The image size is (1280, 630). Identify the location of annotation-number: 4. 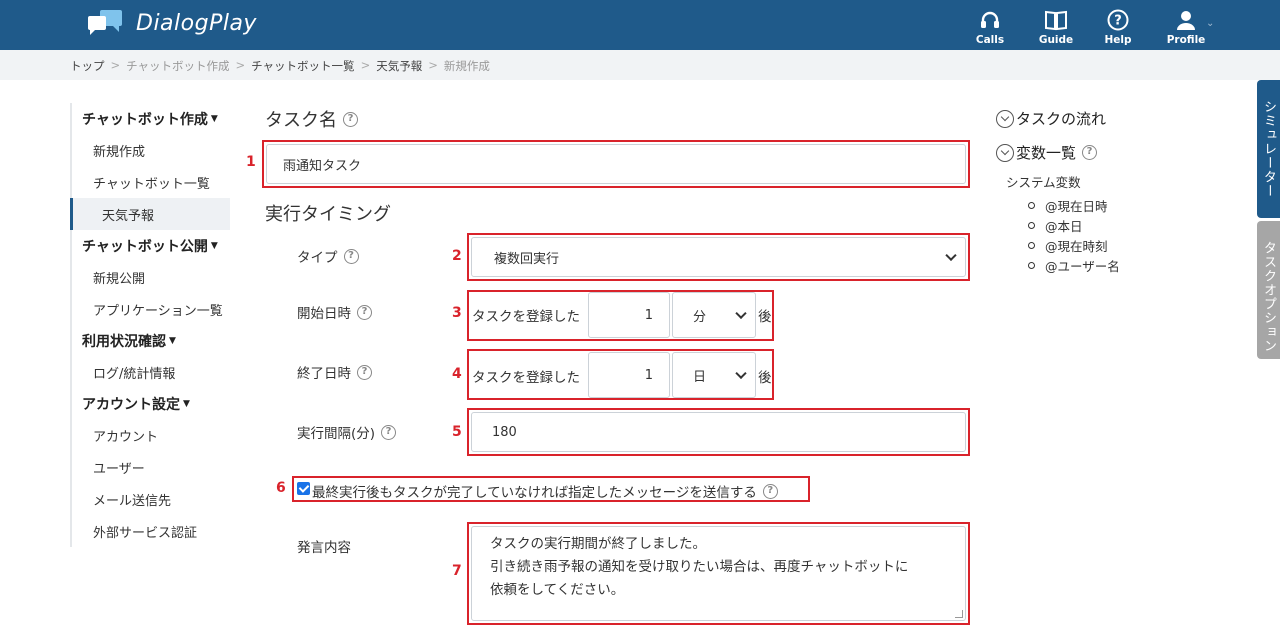
(457, 374).